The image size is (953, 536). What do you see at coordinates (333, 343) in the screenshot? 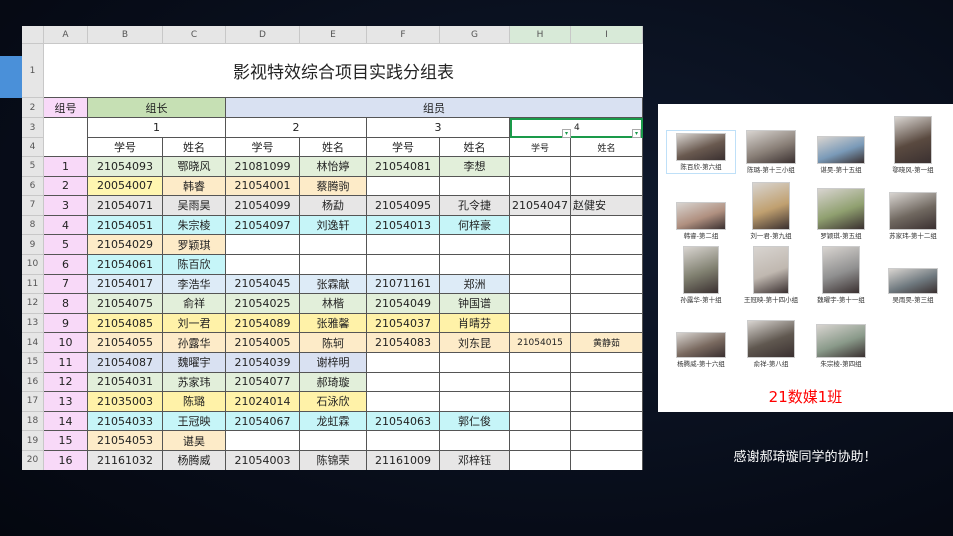
I see `student-name-cell: 陈轲` at bounding box center [333, 343].